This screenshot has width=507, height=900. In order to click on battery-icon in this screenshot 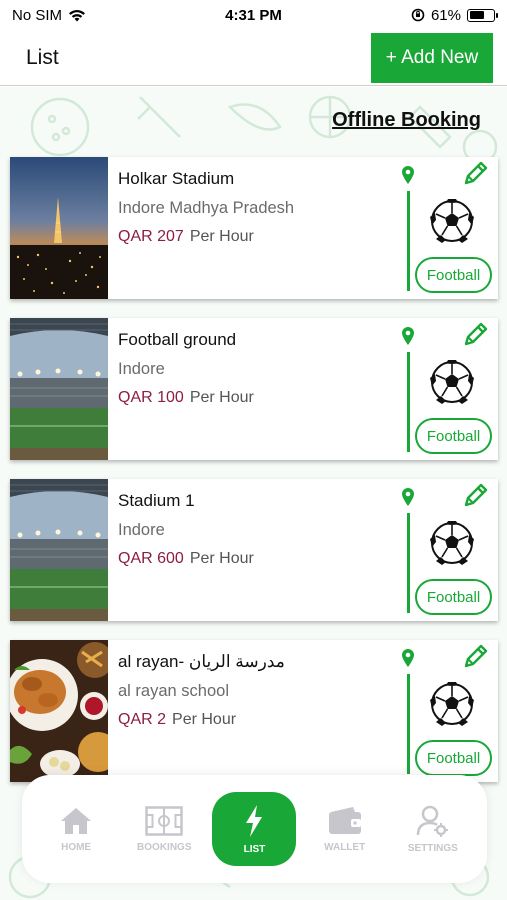, I will do `click(482, 15)`.